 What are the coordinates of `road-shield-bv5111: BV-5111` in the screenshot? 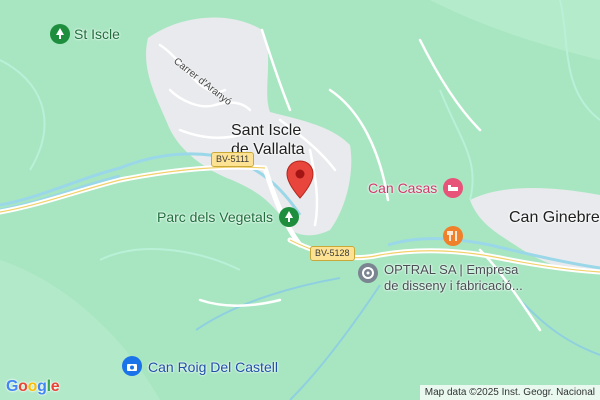 It's located at (233, 159).